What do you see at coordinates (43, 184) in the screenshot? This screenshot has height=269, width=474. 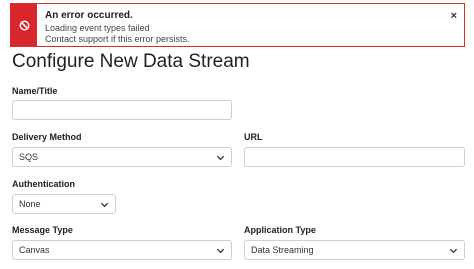 I see `authentication-label: Authentication` at bounding box center [43, 184].